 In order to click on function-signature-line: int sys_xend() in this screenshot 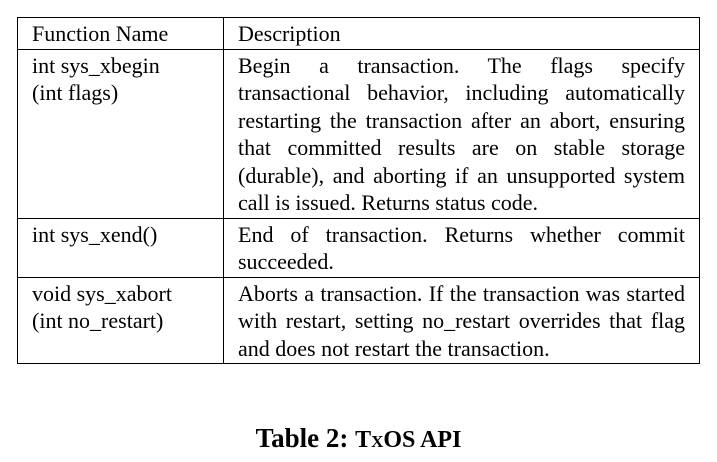, I will do `click(95, 234)`.